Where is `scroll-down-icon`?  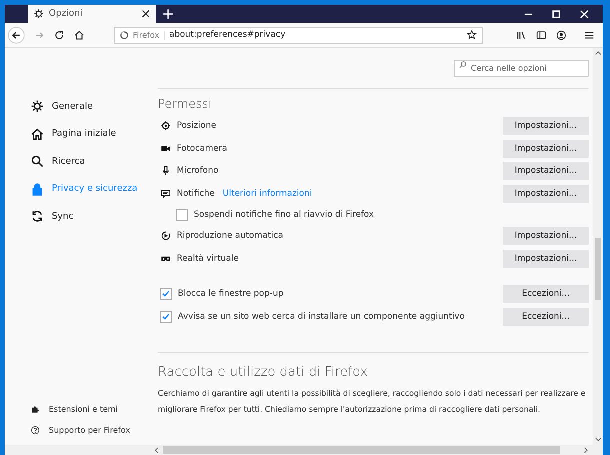 scroll-down-icon is located at coordinates (598, 440).